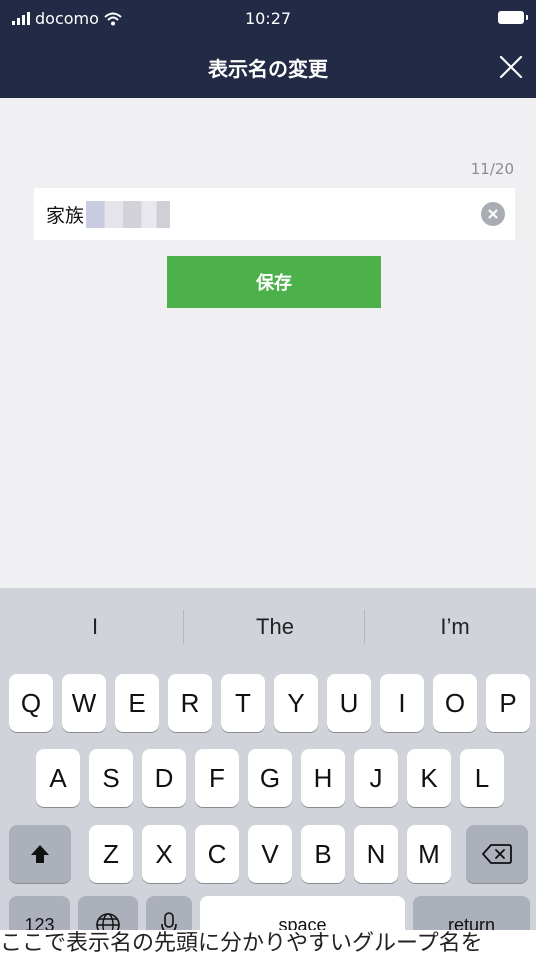  Describe the element at coordinates (39, 913) in the screenshot. I see `numbers-key: 123` at that location.